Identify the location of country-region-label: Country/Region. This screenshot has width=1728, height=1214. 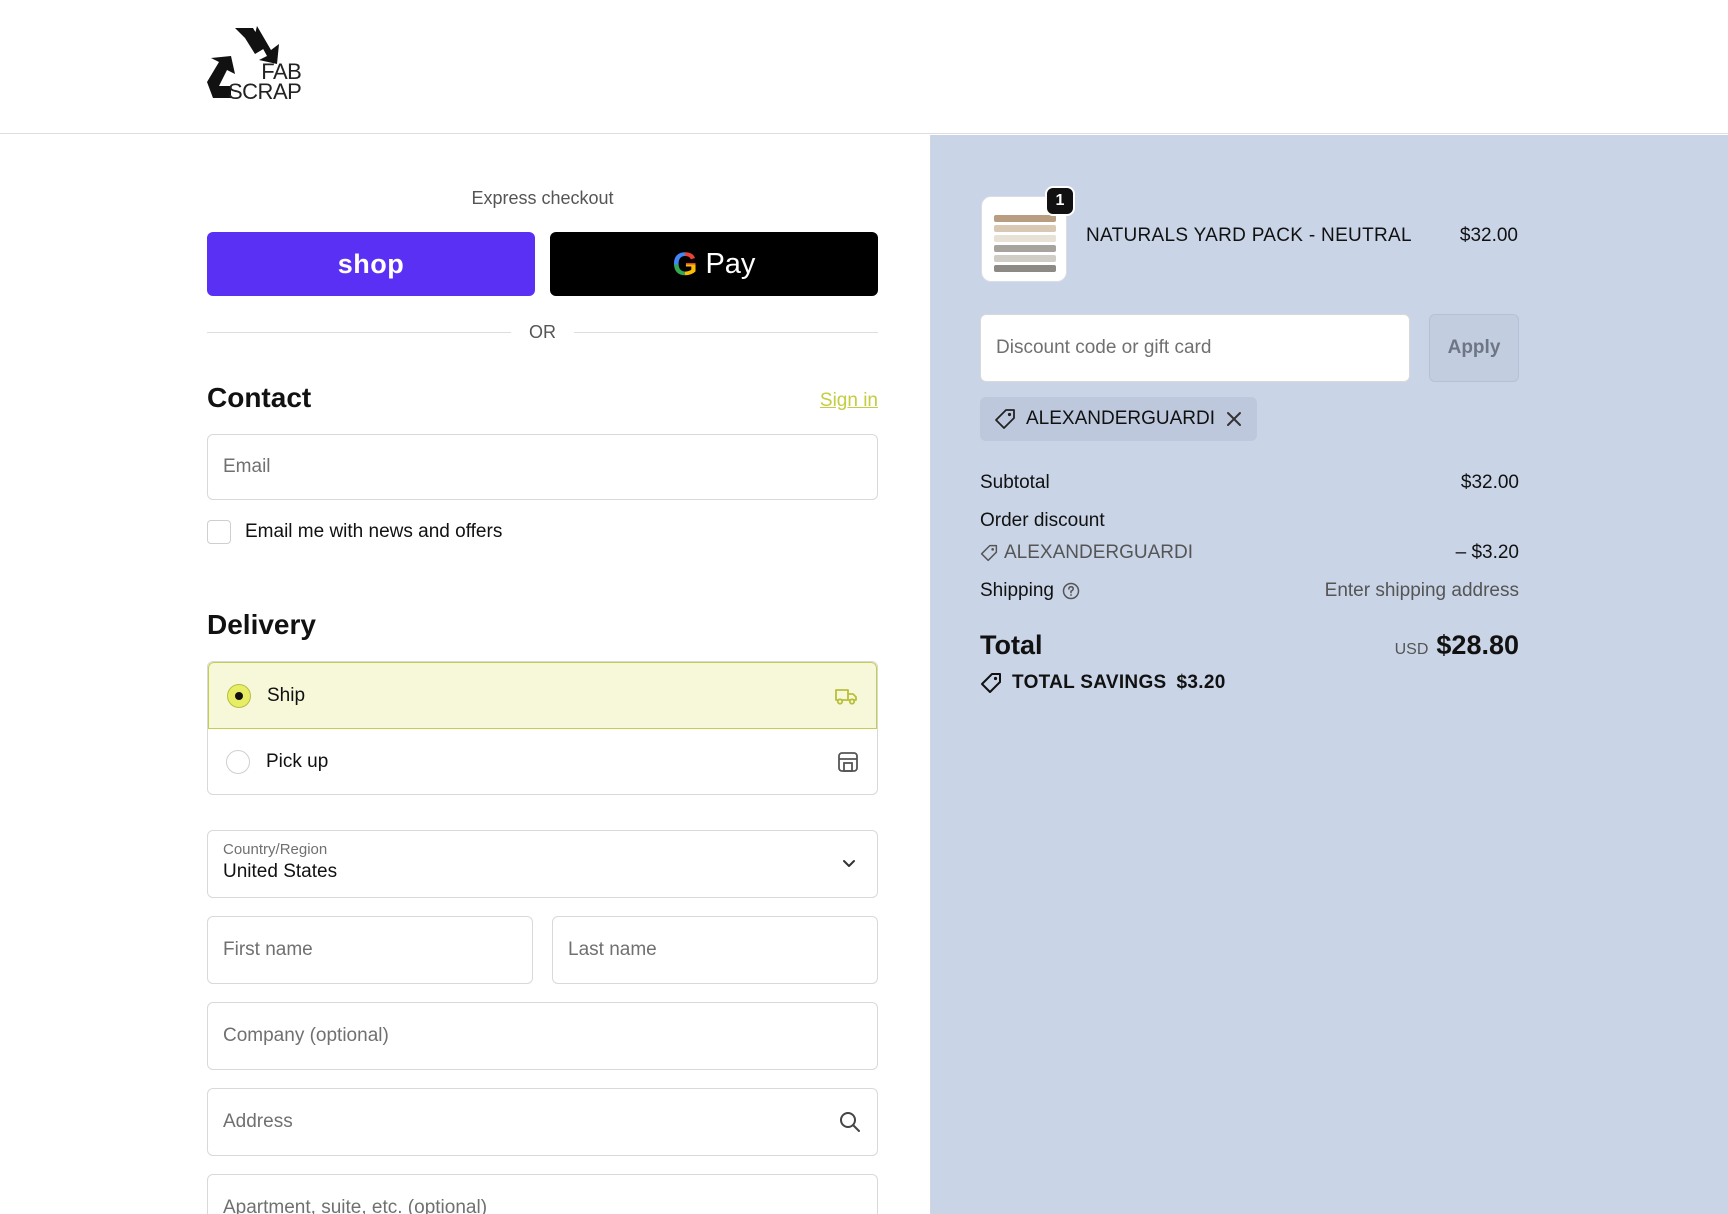
(275, 849).